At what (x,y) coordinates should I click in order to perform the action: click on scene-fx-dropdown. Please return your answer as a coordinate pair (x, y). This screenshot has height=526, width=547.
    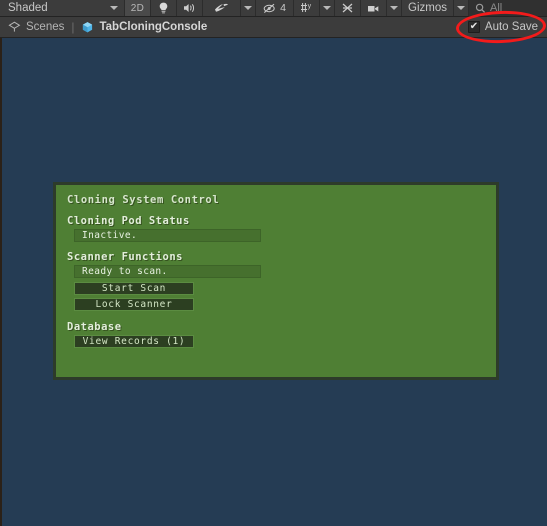
    Looking at the image, I should click on (248, 8).